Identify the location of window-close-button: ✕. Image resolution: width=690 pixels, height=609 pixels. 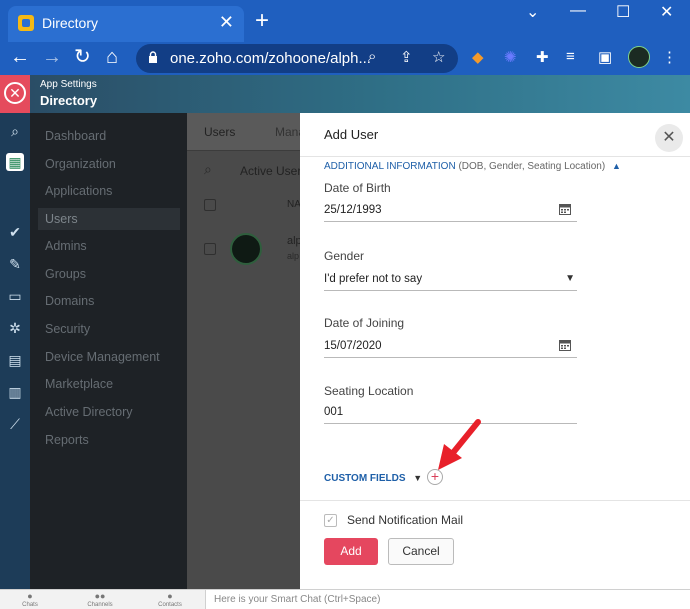
(666, 12).